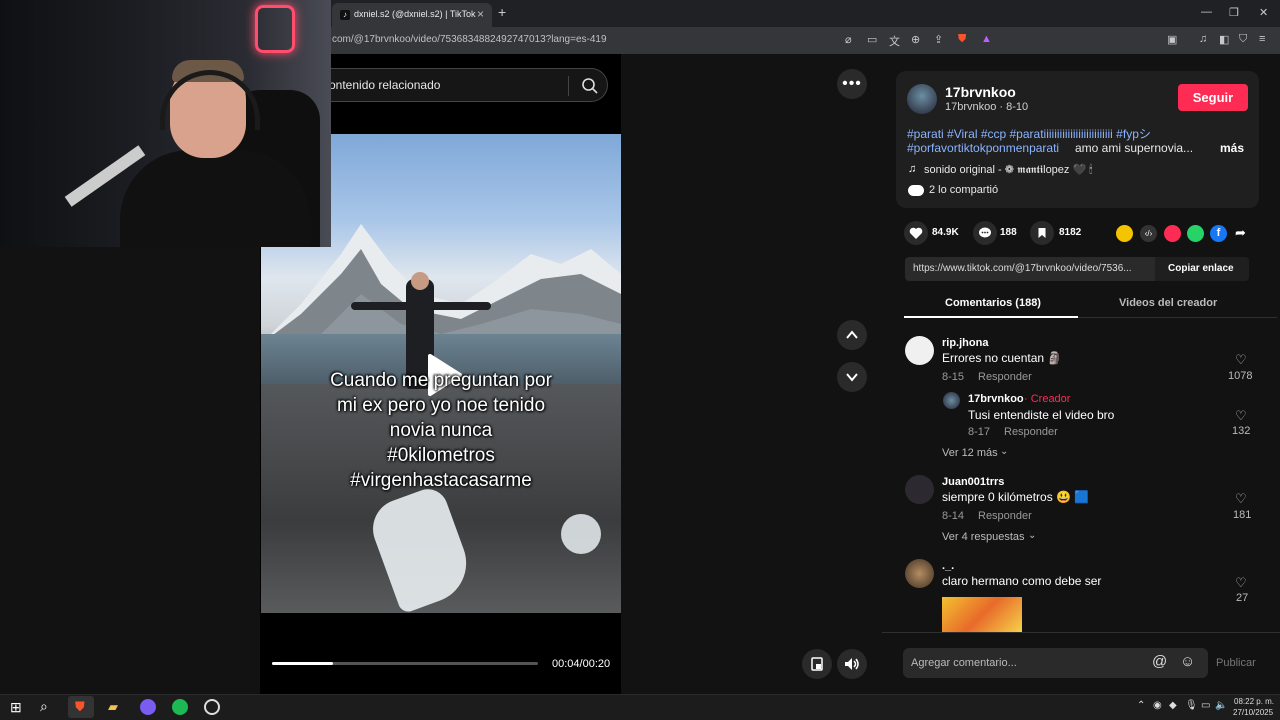  I want to click on emoji-icon: ☺, so click(1187, 661).